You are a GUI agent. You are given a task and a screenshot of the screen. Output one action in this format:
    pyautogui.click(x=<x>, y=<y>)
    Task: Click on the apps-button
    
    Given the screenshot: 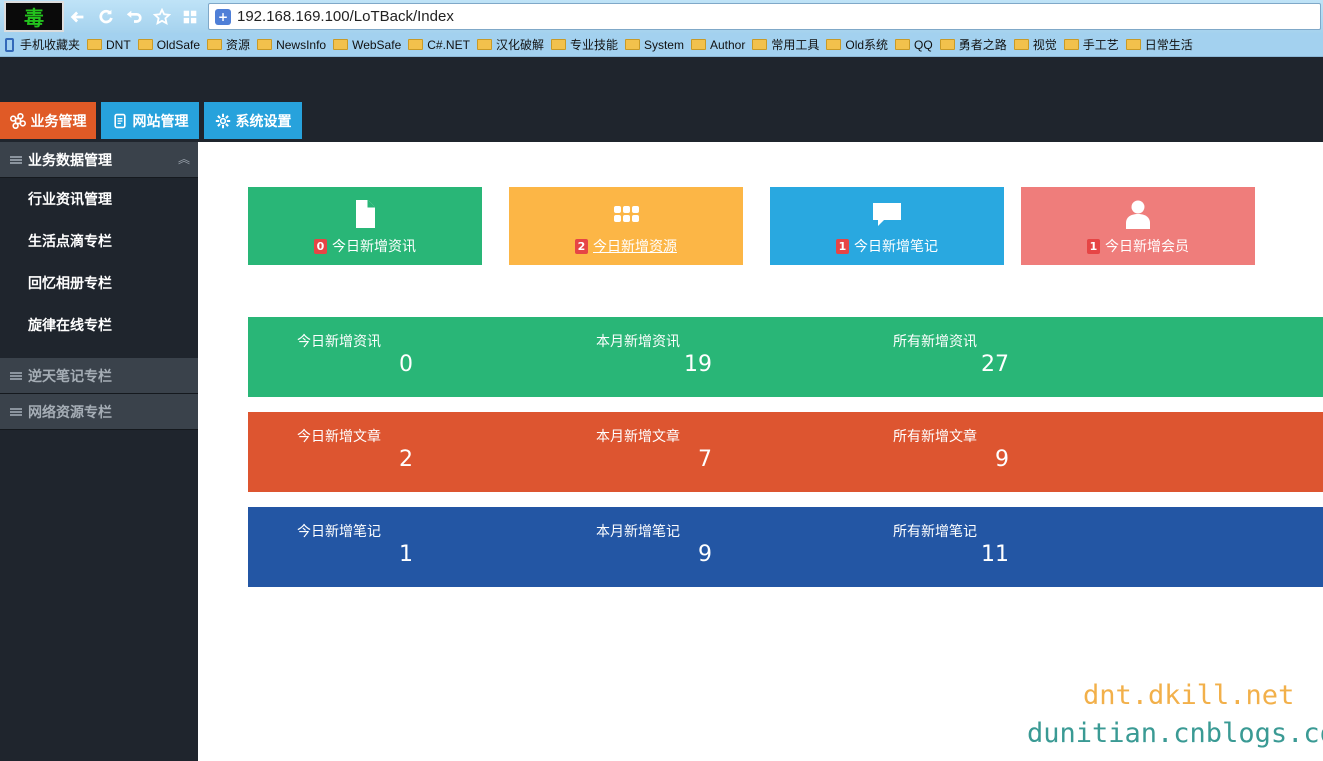 What is the action you would take?
    pyautogui.click(x=190, y=17)
    